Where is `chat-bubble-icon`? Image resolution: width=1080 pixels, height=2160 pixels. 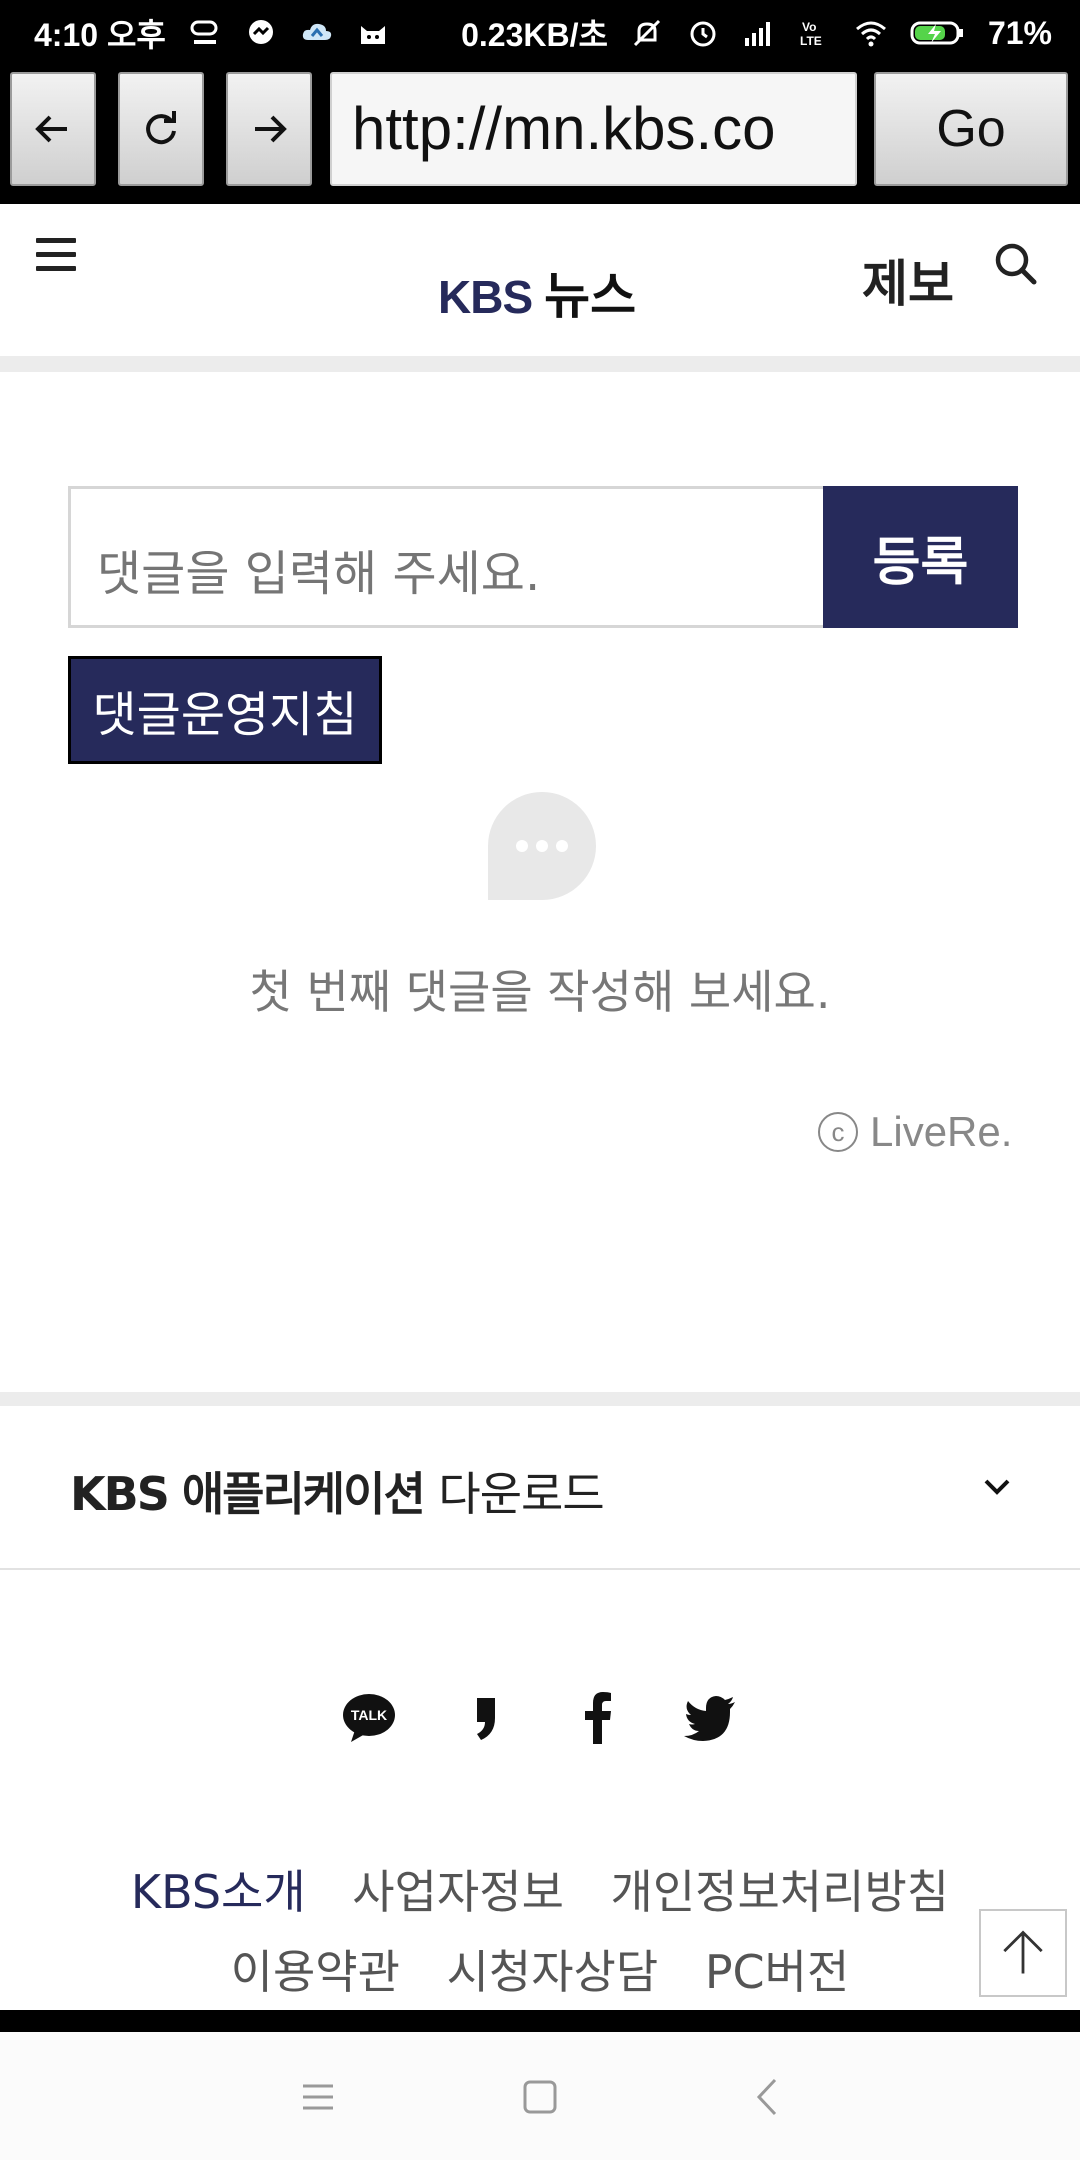 chat-bubble-icon is located at coordinates (542, 846).